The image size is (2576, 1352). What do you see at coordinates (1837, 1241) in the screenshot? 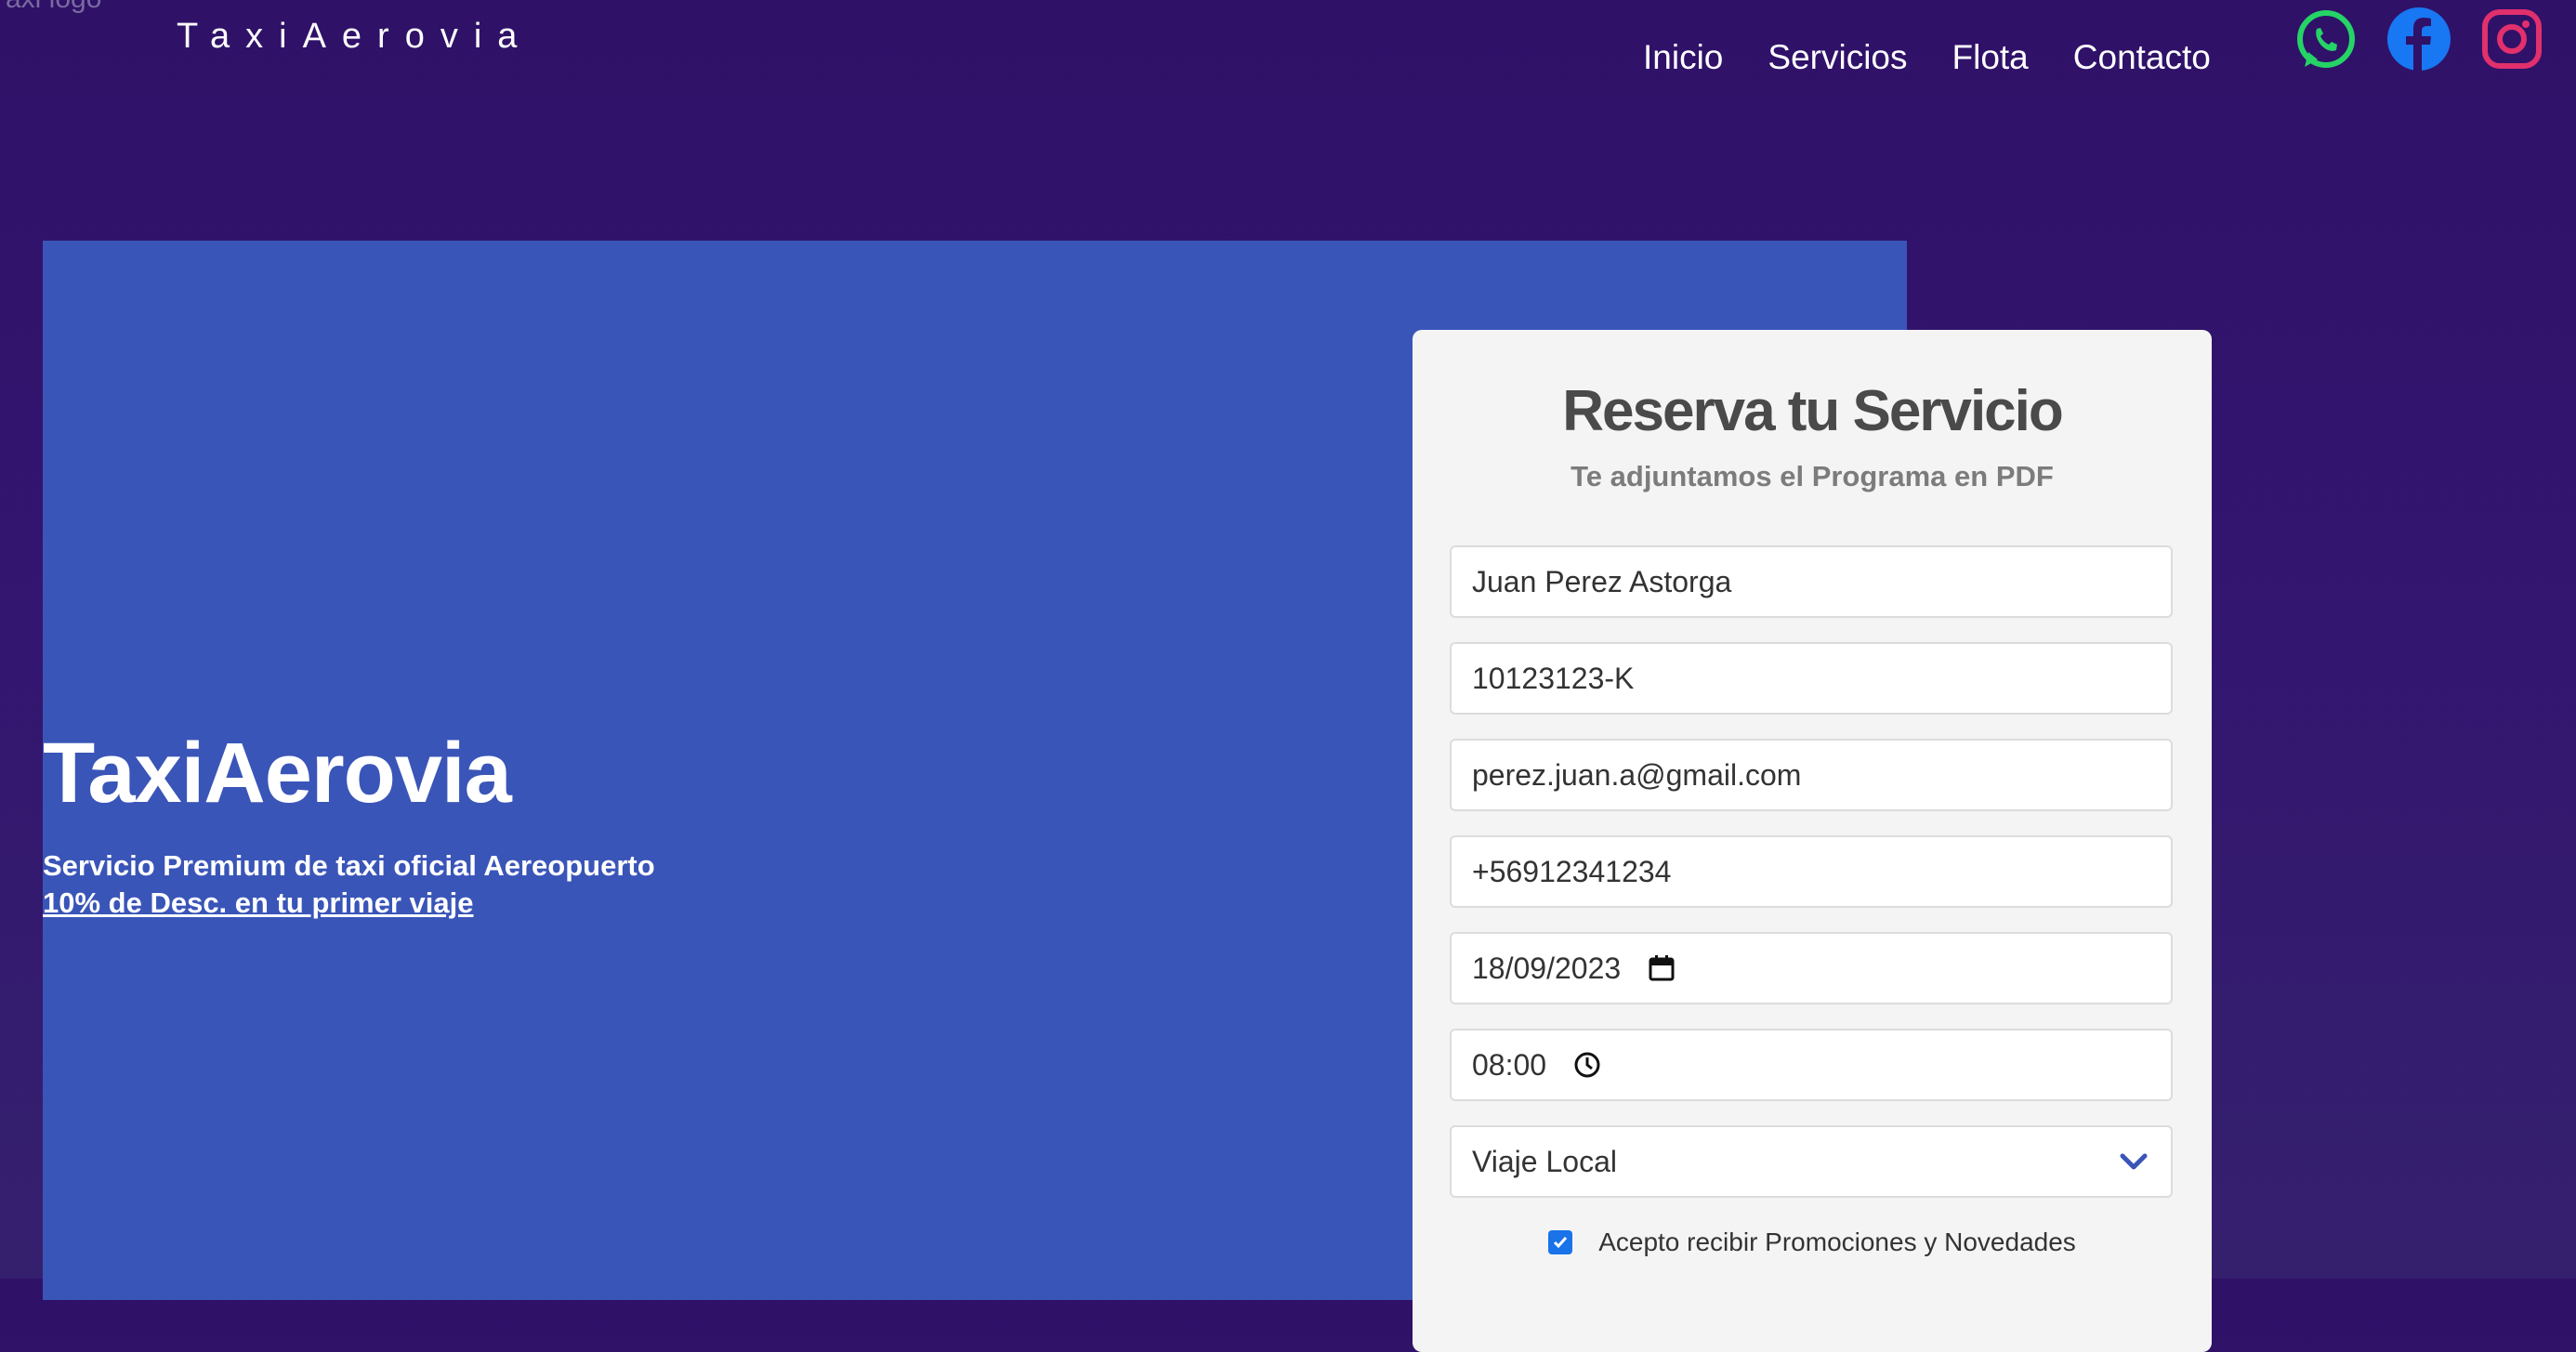
I see `promo-label: Acepto recibir Promociones y Novedades` at bounding box center [1837, 1241].